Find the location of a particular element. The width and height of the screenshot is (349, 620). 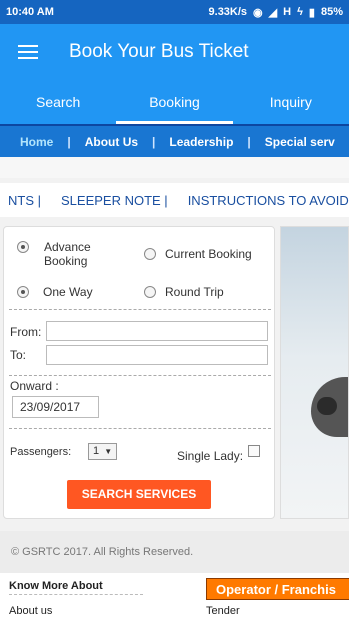

hero-image is located at coordinates (314, 372).